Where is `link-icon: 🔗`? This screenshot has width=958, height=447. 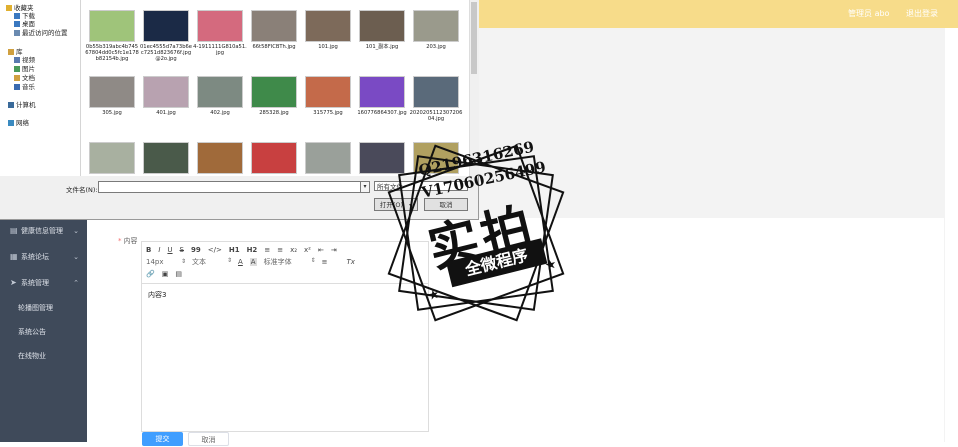 link-icon: 🔗 is located at coordinates (150, 274).